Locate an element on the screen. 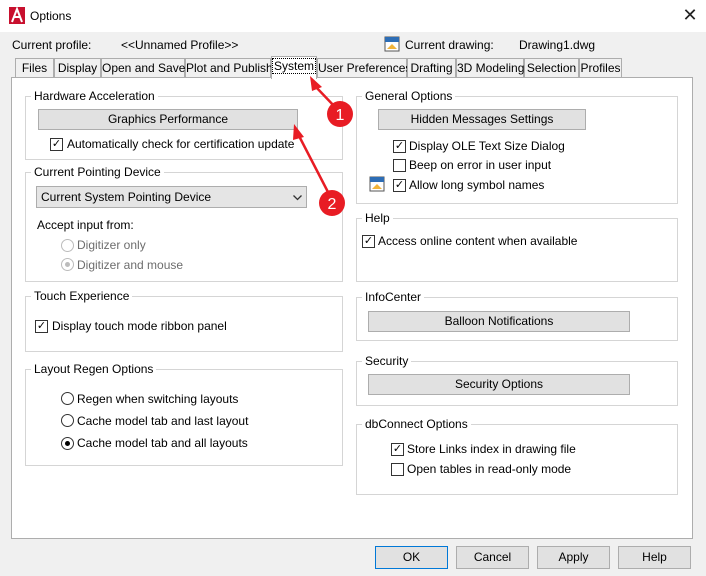 This screenshot has width=706, height=576. arrow-to-system-tab is located at coordinates (323, 92).